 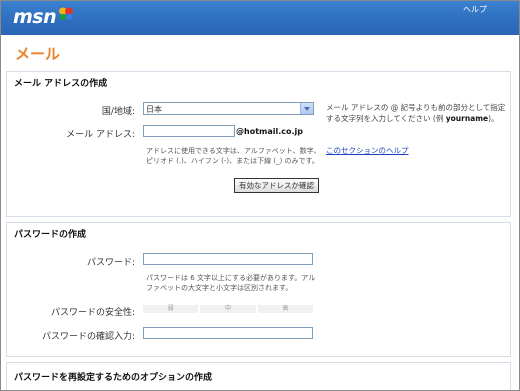 I want to click on reset-section-heading: パスワードを再設定するためのオプションの作成, so click(x=113, y=378).